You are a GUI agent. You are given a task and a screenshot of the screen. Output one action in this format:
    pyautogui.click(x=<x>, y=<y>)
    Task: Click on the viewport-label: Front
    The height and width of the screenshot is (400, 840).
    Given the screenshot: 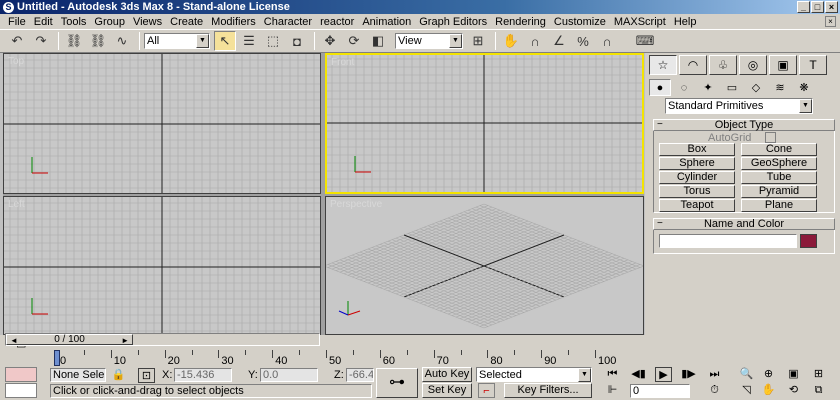 What is the action you would take?
    pyautogui.click(x=342, y=62)
    